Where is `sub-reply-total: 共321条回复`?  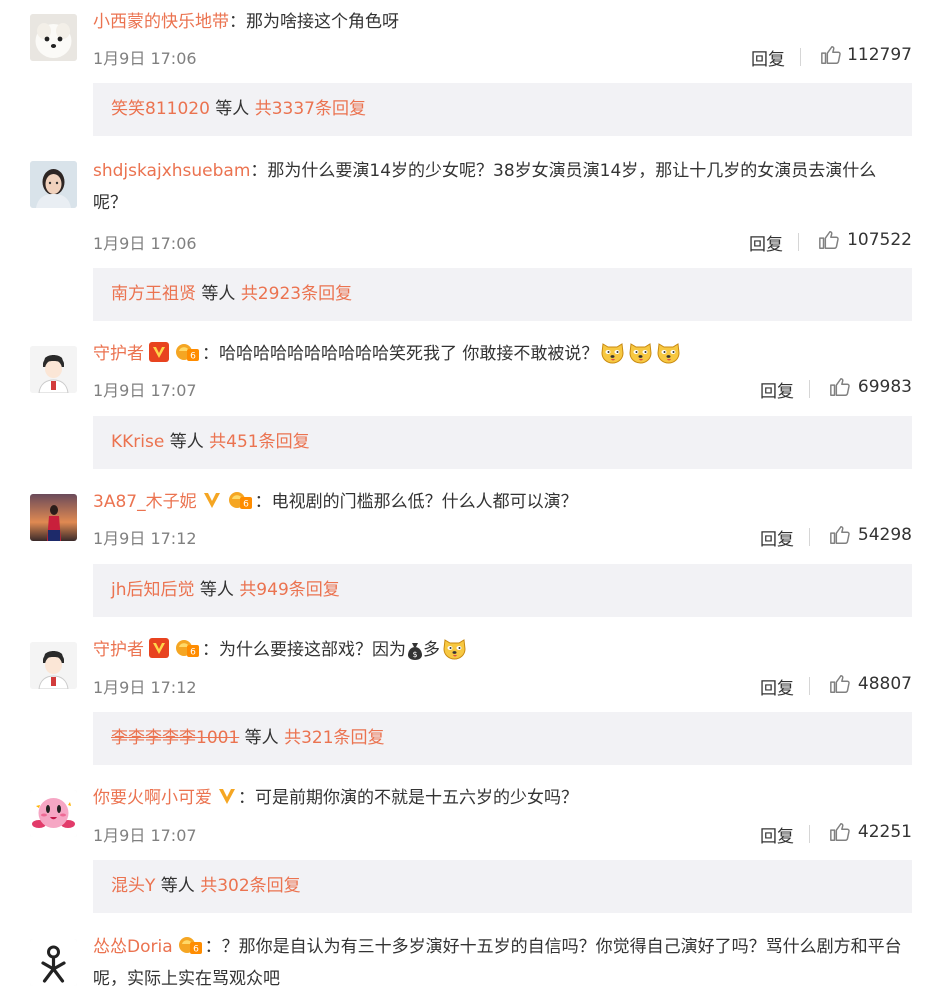
sub-reply-total: 共321条回复 is located at coordinates (334, 738).